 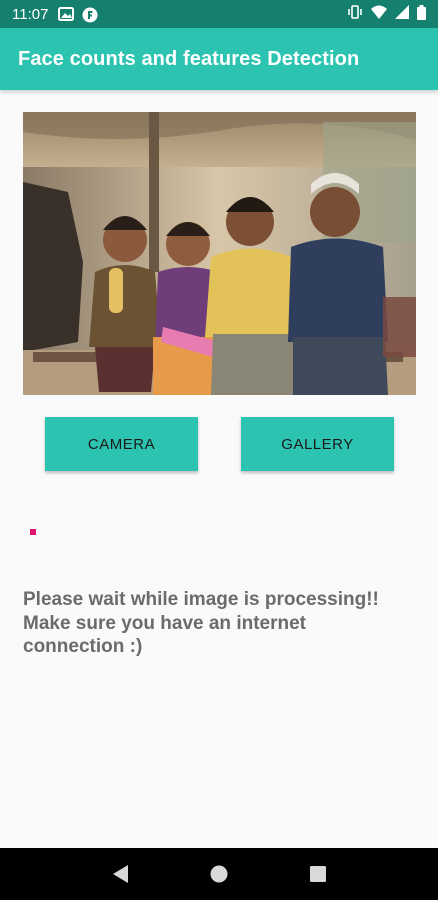 I want to click on app-notification-icon, so click(x=90, y=15).